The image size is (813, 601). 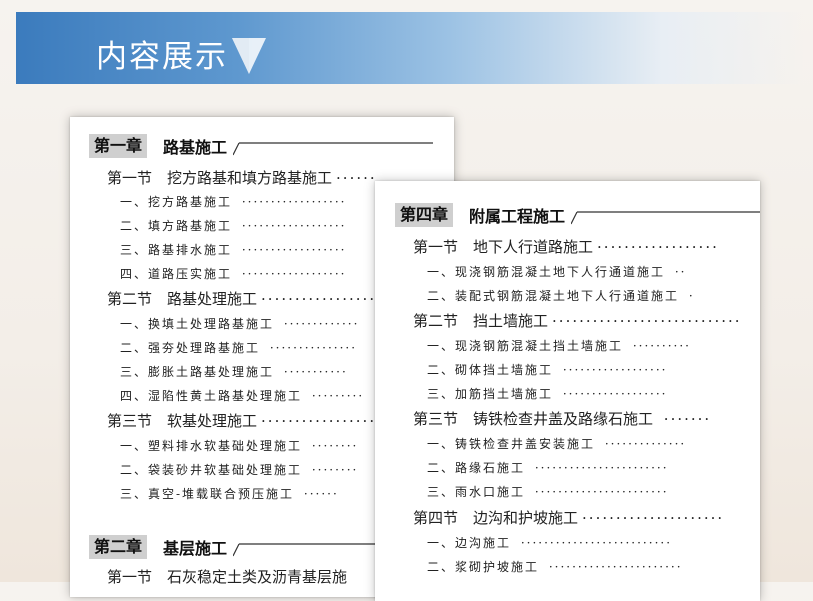 What do you see at coordinates (311, 348) in the screenshot?
I see `leader-dots: ···············` at bounding box center [311, 348].